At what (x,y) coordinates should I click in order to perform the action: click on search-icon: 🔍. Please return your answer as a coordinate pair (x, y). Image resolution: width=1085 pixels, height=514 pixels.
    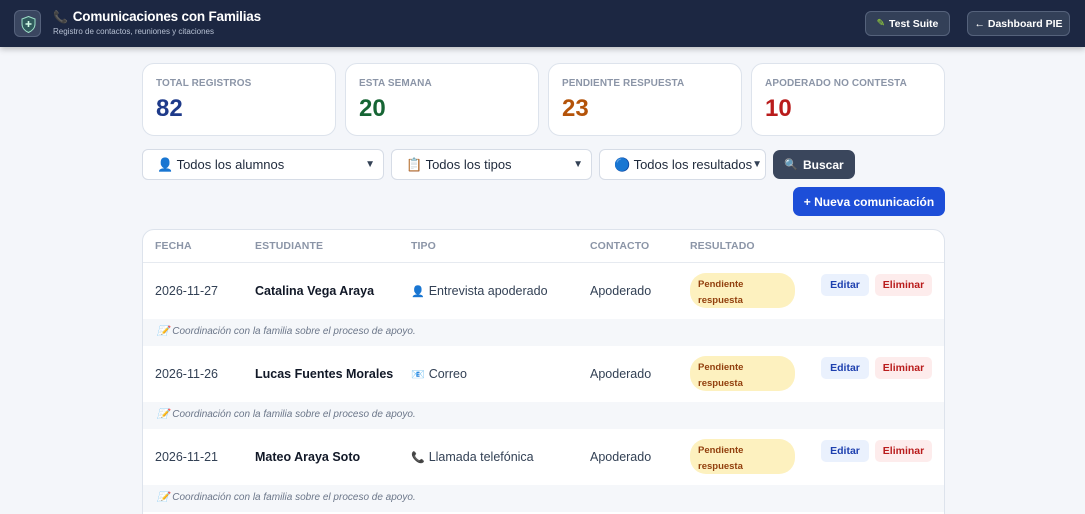
    Looking at the image, I should click on (791, 165).